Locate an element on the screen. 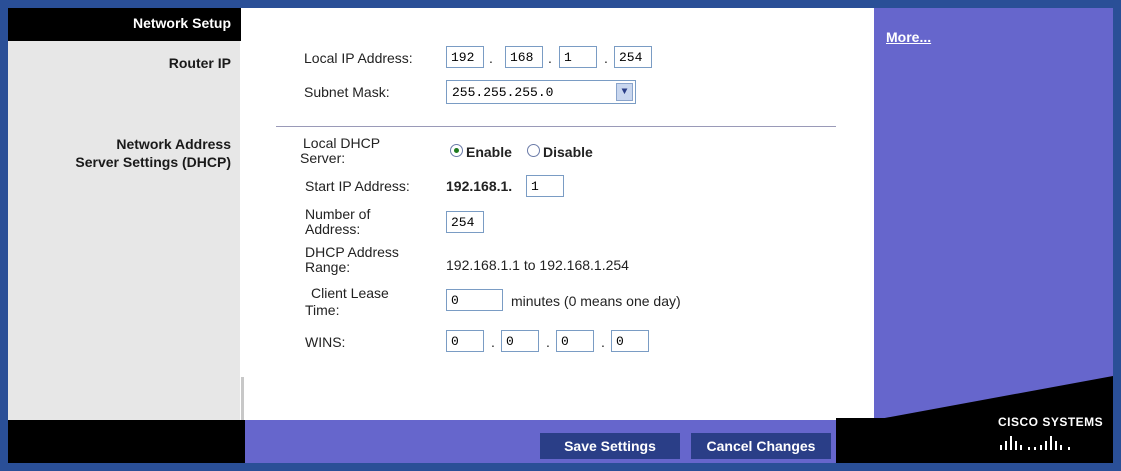 The image size is (1121, 471). page-title: Network Setup is located at coordinates (181, 23).